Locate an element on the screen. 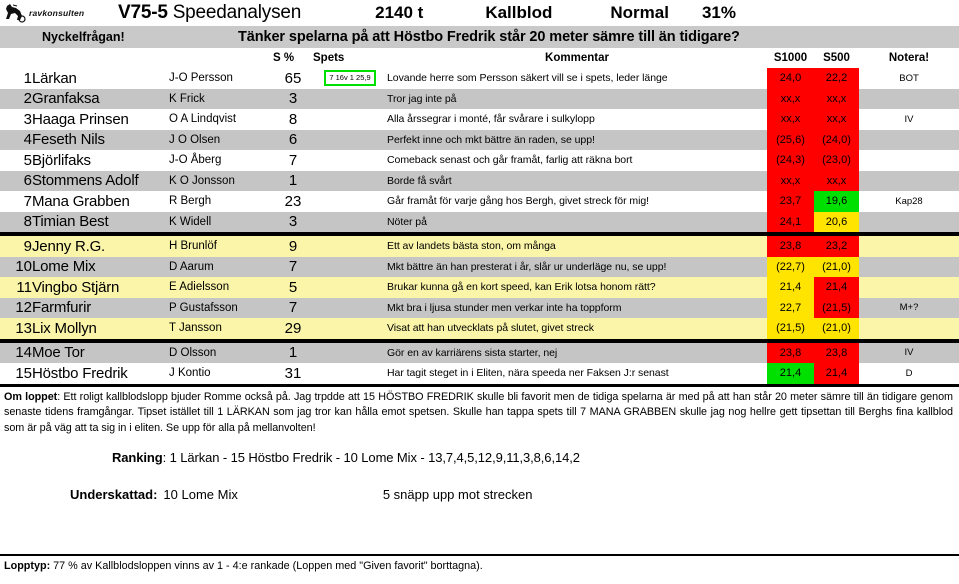 The image size is (959, 584). row-s1000-value: 22,7 is located at coordinates (790, 307).